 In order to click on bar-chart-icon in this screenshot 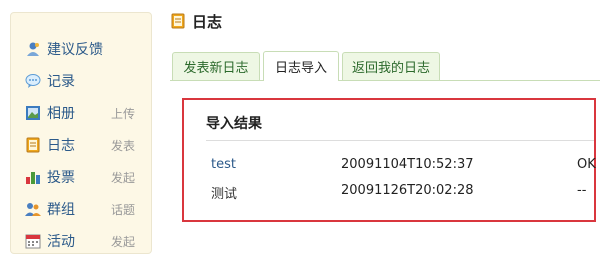, I will do `click(33, 177)`.